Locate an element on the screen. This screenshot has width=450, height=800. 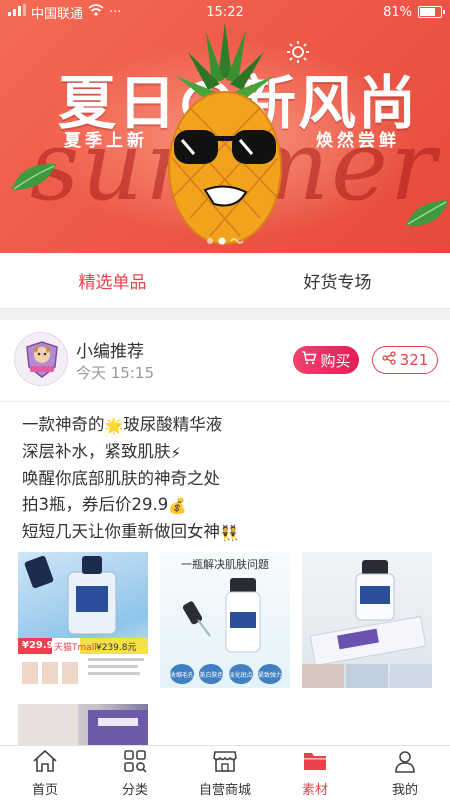
nav-item-category: 分类 is located at coordinates (135, 773).